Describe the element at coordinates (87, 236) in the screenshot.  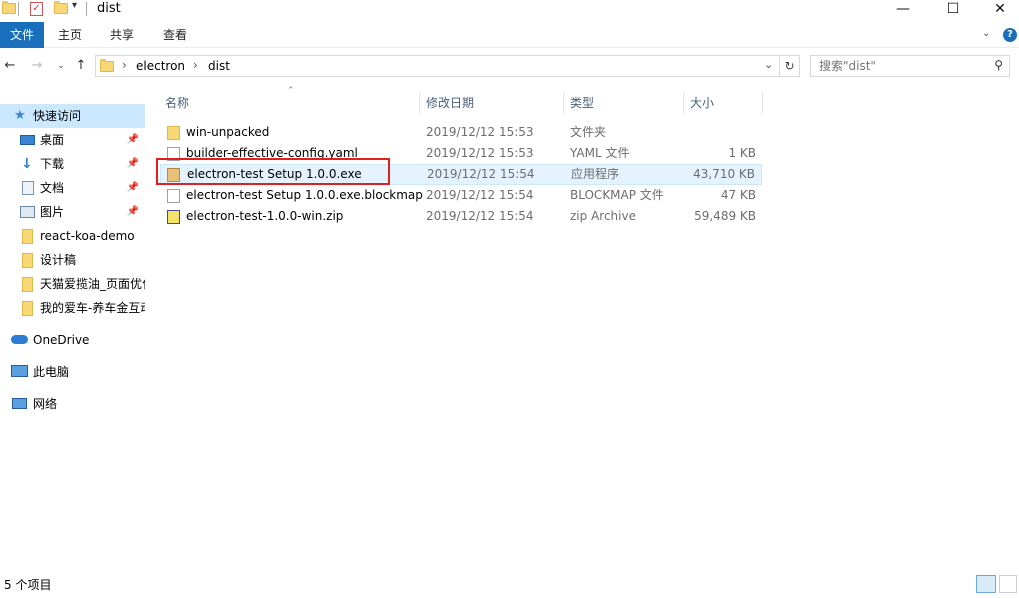
I see `sidebar-item-label: react-koa-demo` at that location.